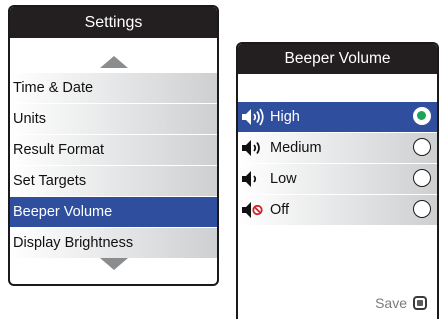 The image size is (444, 319). Describe the element at coordinates (113, 181) in the screenshot. I see `menu-item-set-targets: Set Targets` at that location.